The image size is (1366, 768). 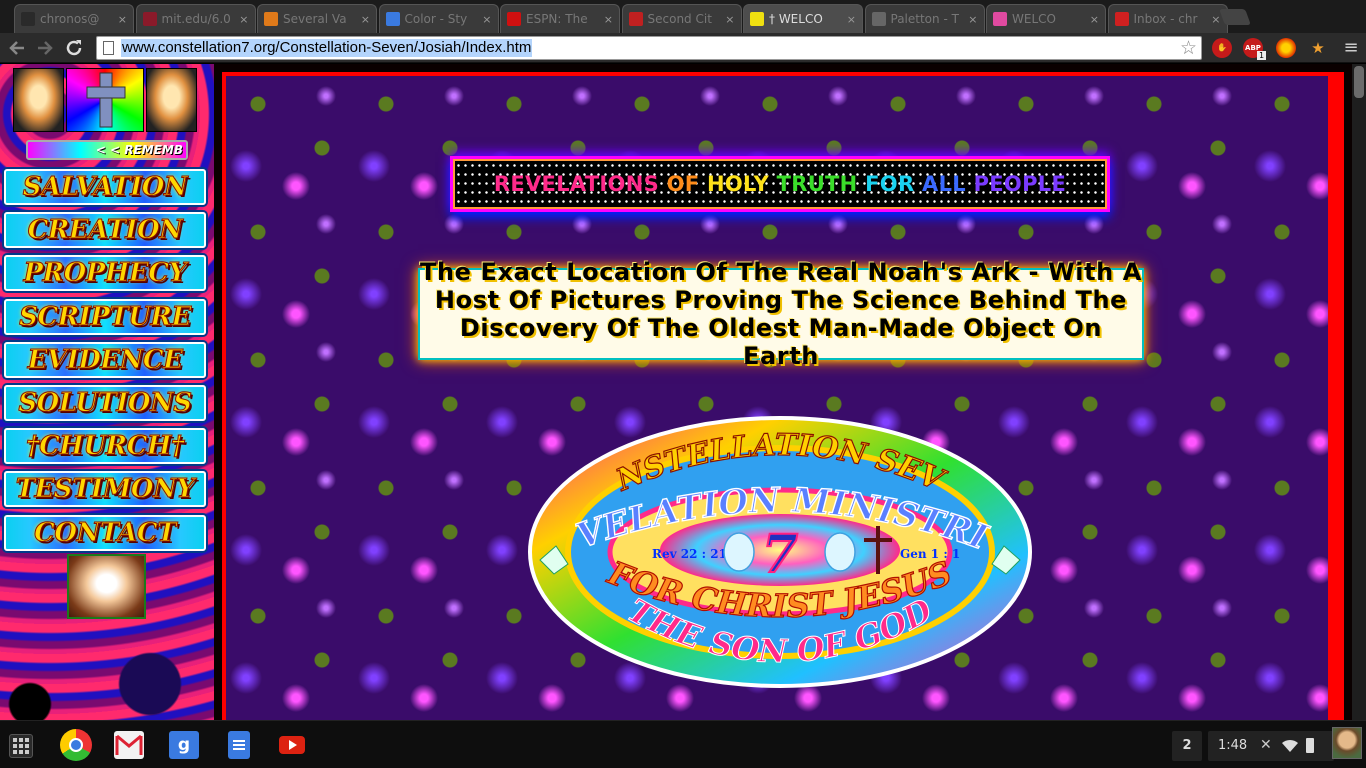 What do you see at coordinates (1347, 743) in the screenshot?
I see `avatar` at bounding box center [1347, 743].